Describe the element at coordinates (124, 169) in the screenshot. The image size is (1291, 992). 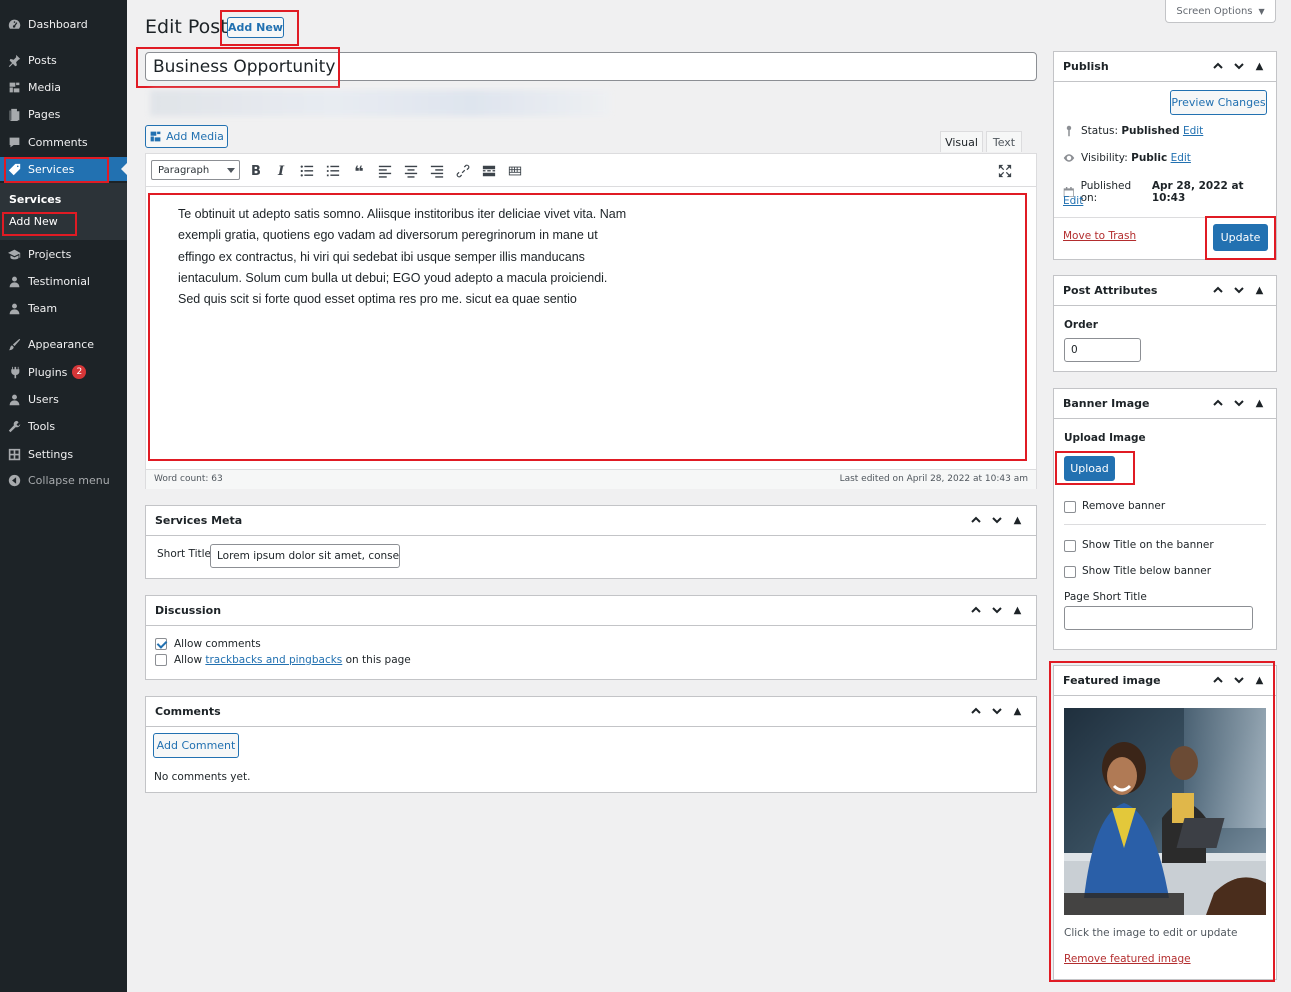
I see `current-menu-arrow` at that location.